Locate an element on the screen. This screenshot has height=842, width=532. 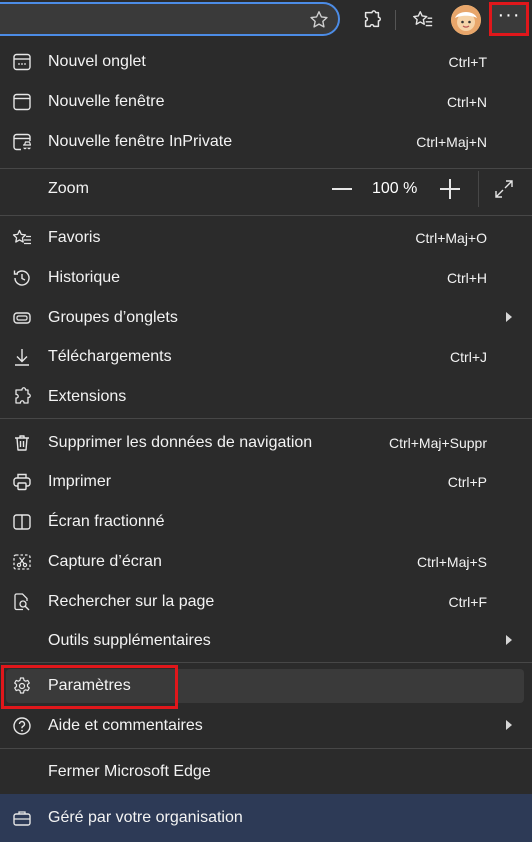
inprivate-icon is located at coordinates (22, 142).